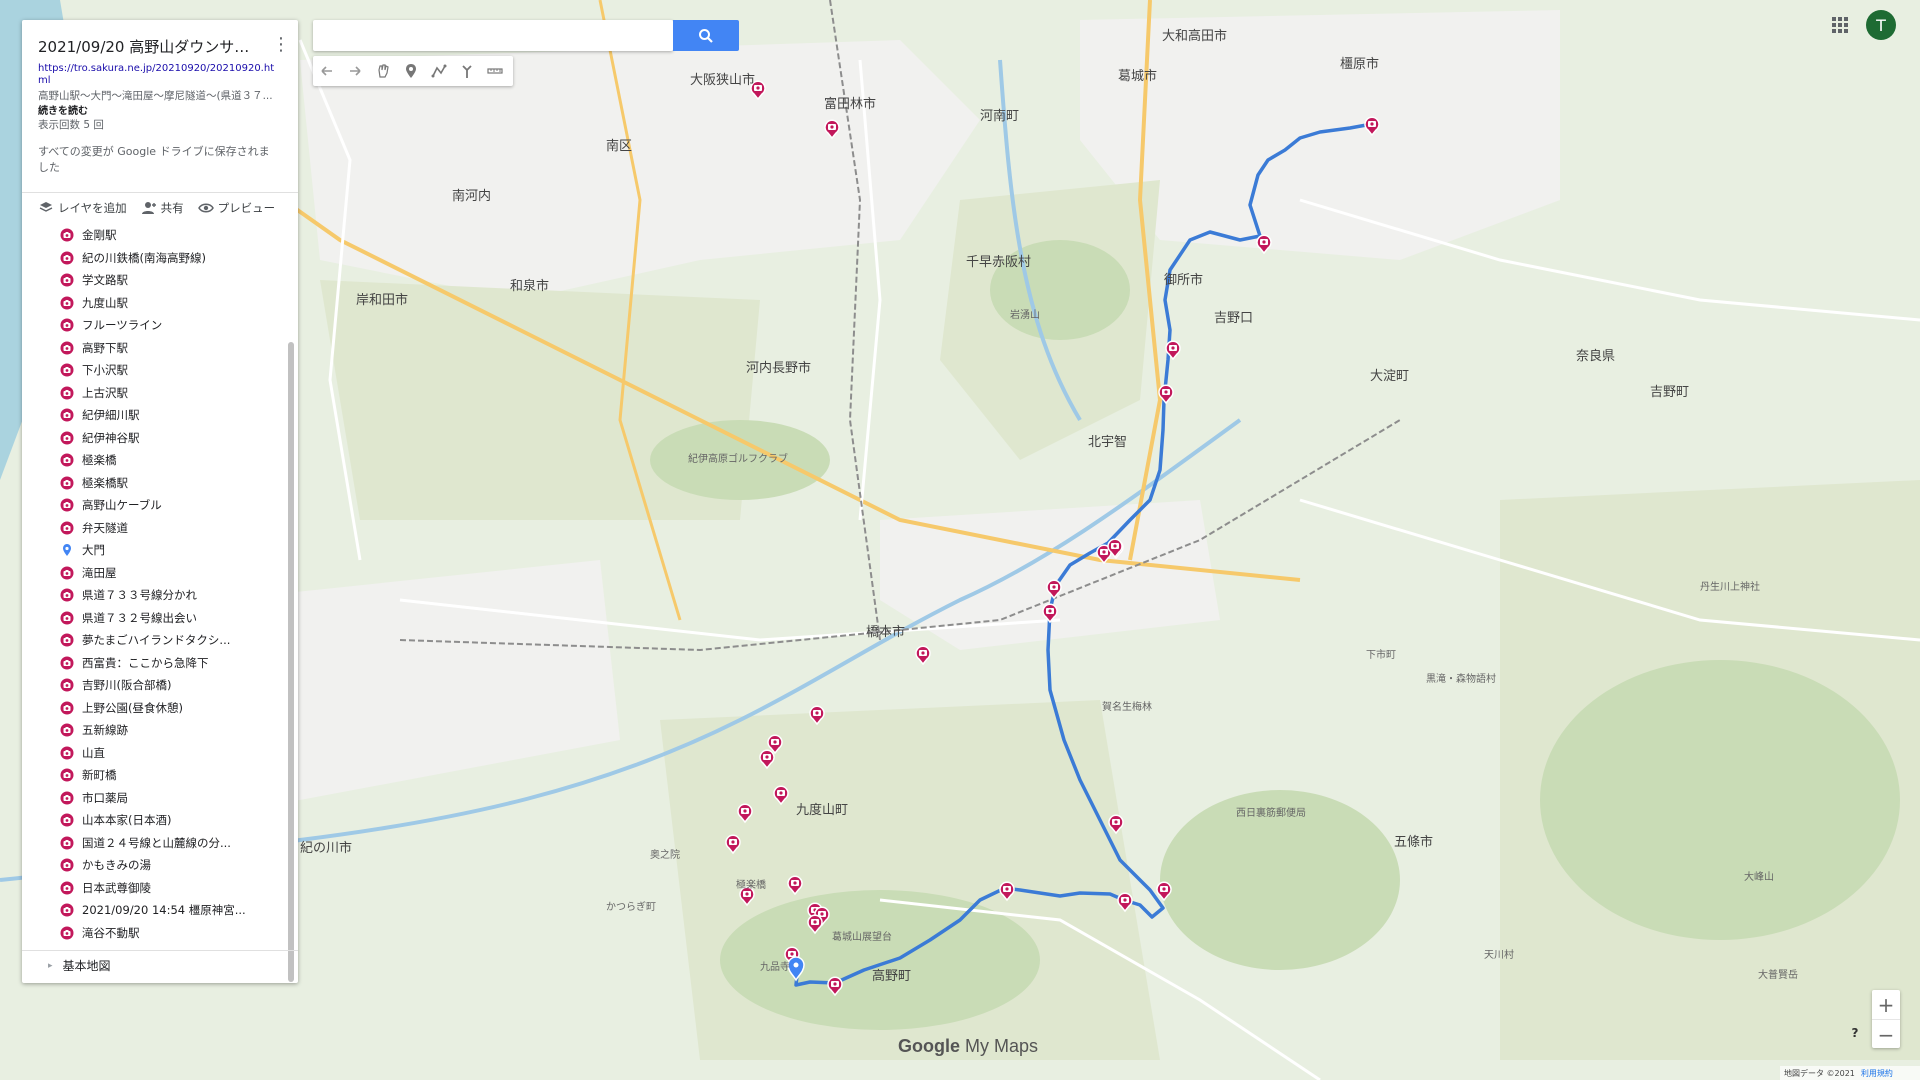 This screenshot has height=1080, width=1920. Describe the element at coordinates (1886, 1034) in the screenshot. I see `zoom-out-button: −` at that location.